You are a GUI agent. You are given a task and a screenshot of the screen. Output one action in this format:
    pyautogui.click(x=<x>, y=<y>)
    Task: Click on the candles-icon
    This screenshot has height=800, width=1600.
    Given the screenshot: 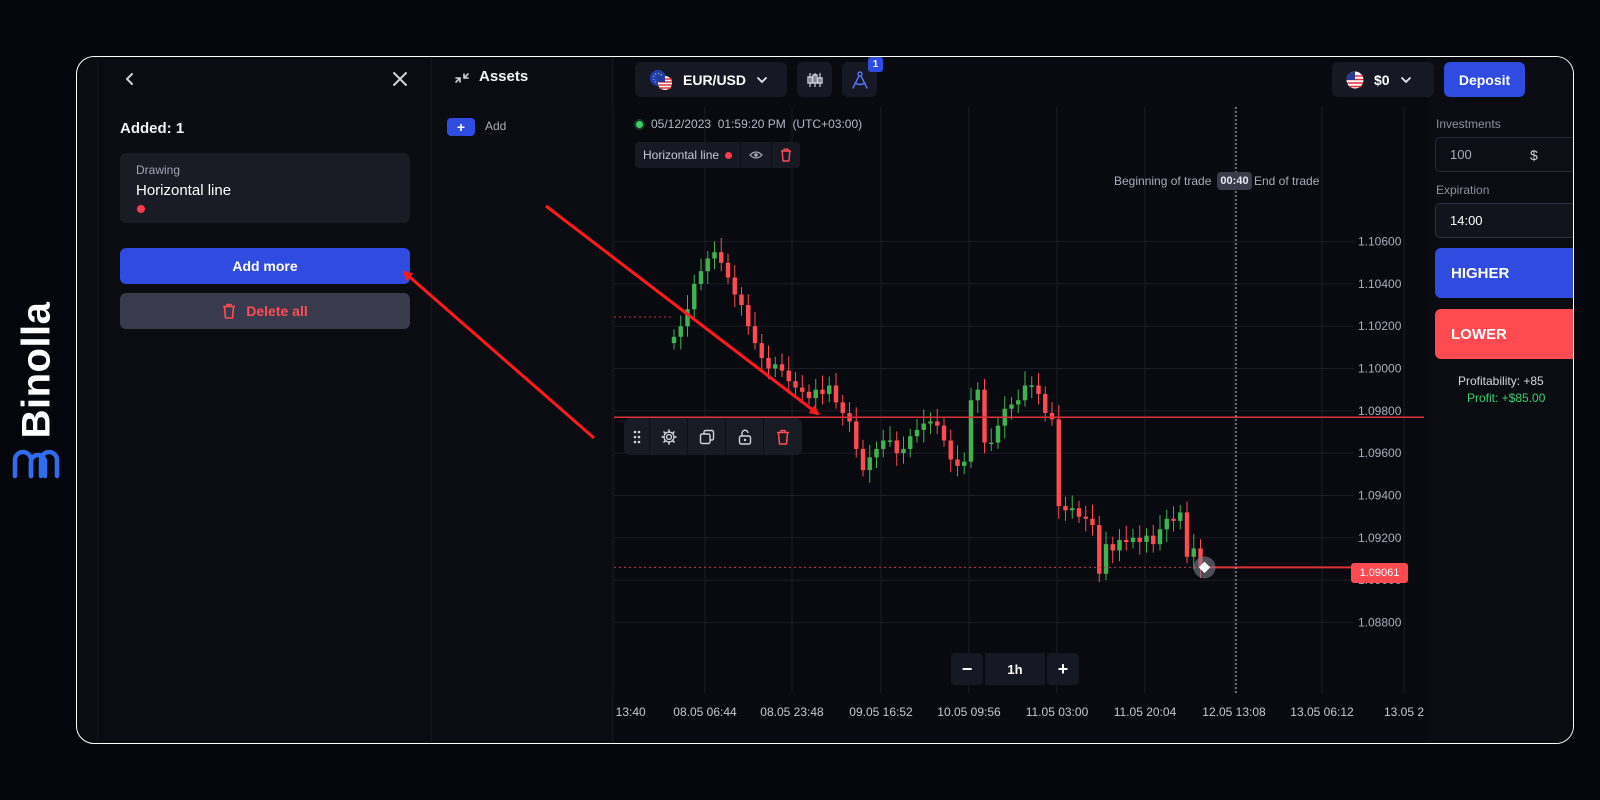 What is the action you would take?
    pyautogui.click(x=814, y=79)
    